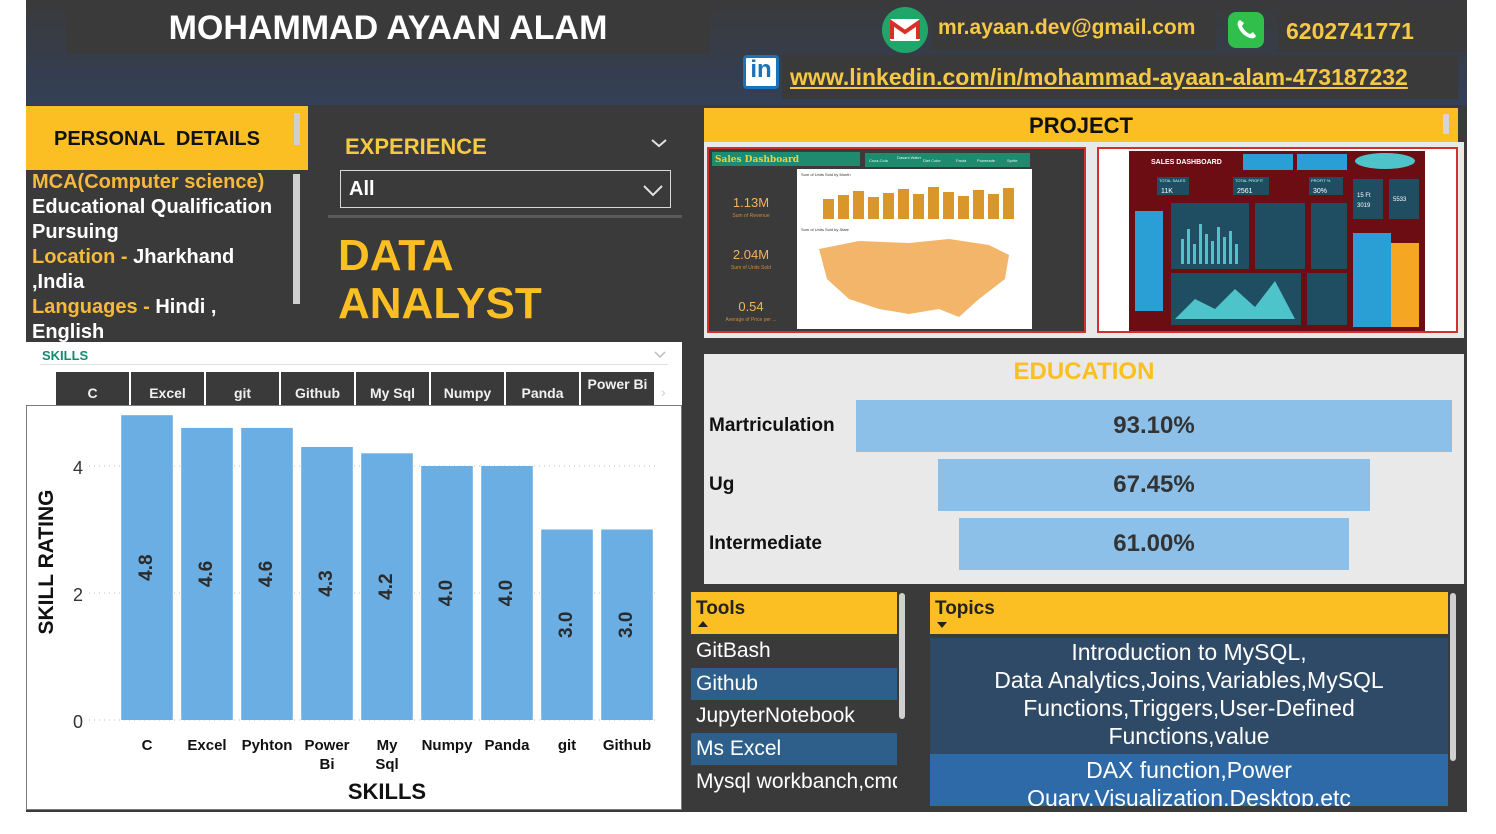 The image size is (1496, 834). What do you see at coordinates (242, 389) in the screenshot?
I see `skill-chip-git: git` at bounding box center [242, 389].